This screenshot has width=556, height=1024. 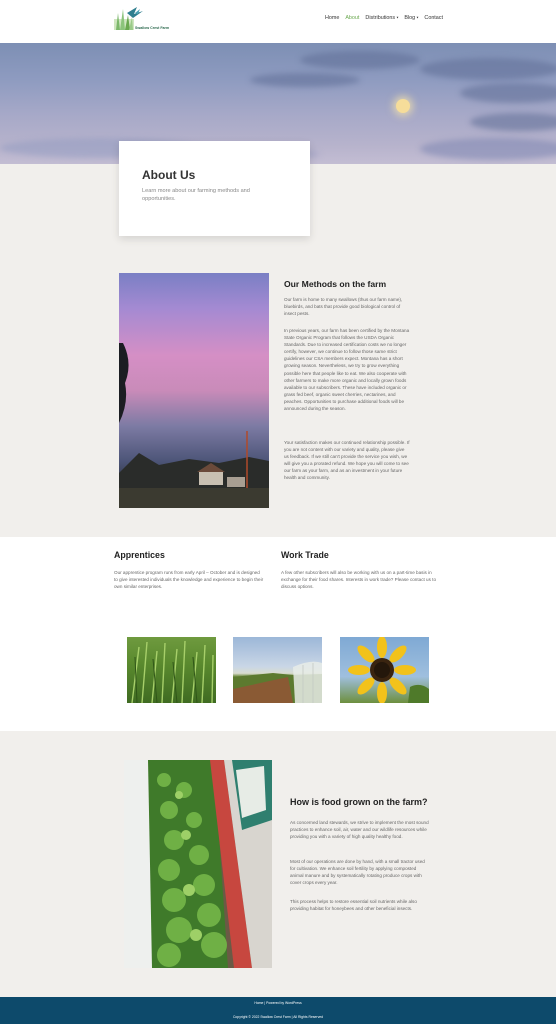 What do you see at coordinates (152, 28) in the screenshot?
I see `logo-text: Swallow Crest Farm` at bounding box center [152, 28].